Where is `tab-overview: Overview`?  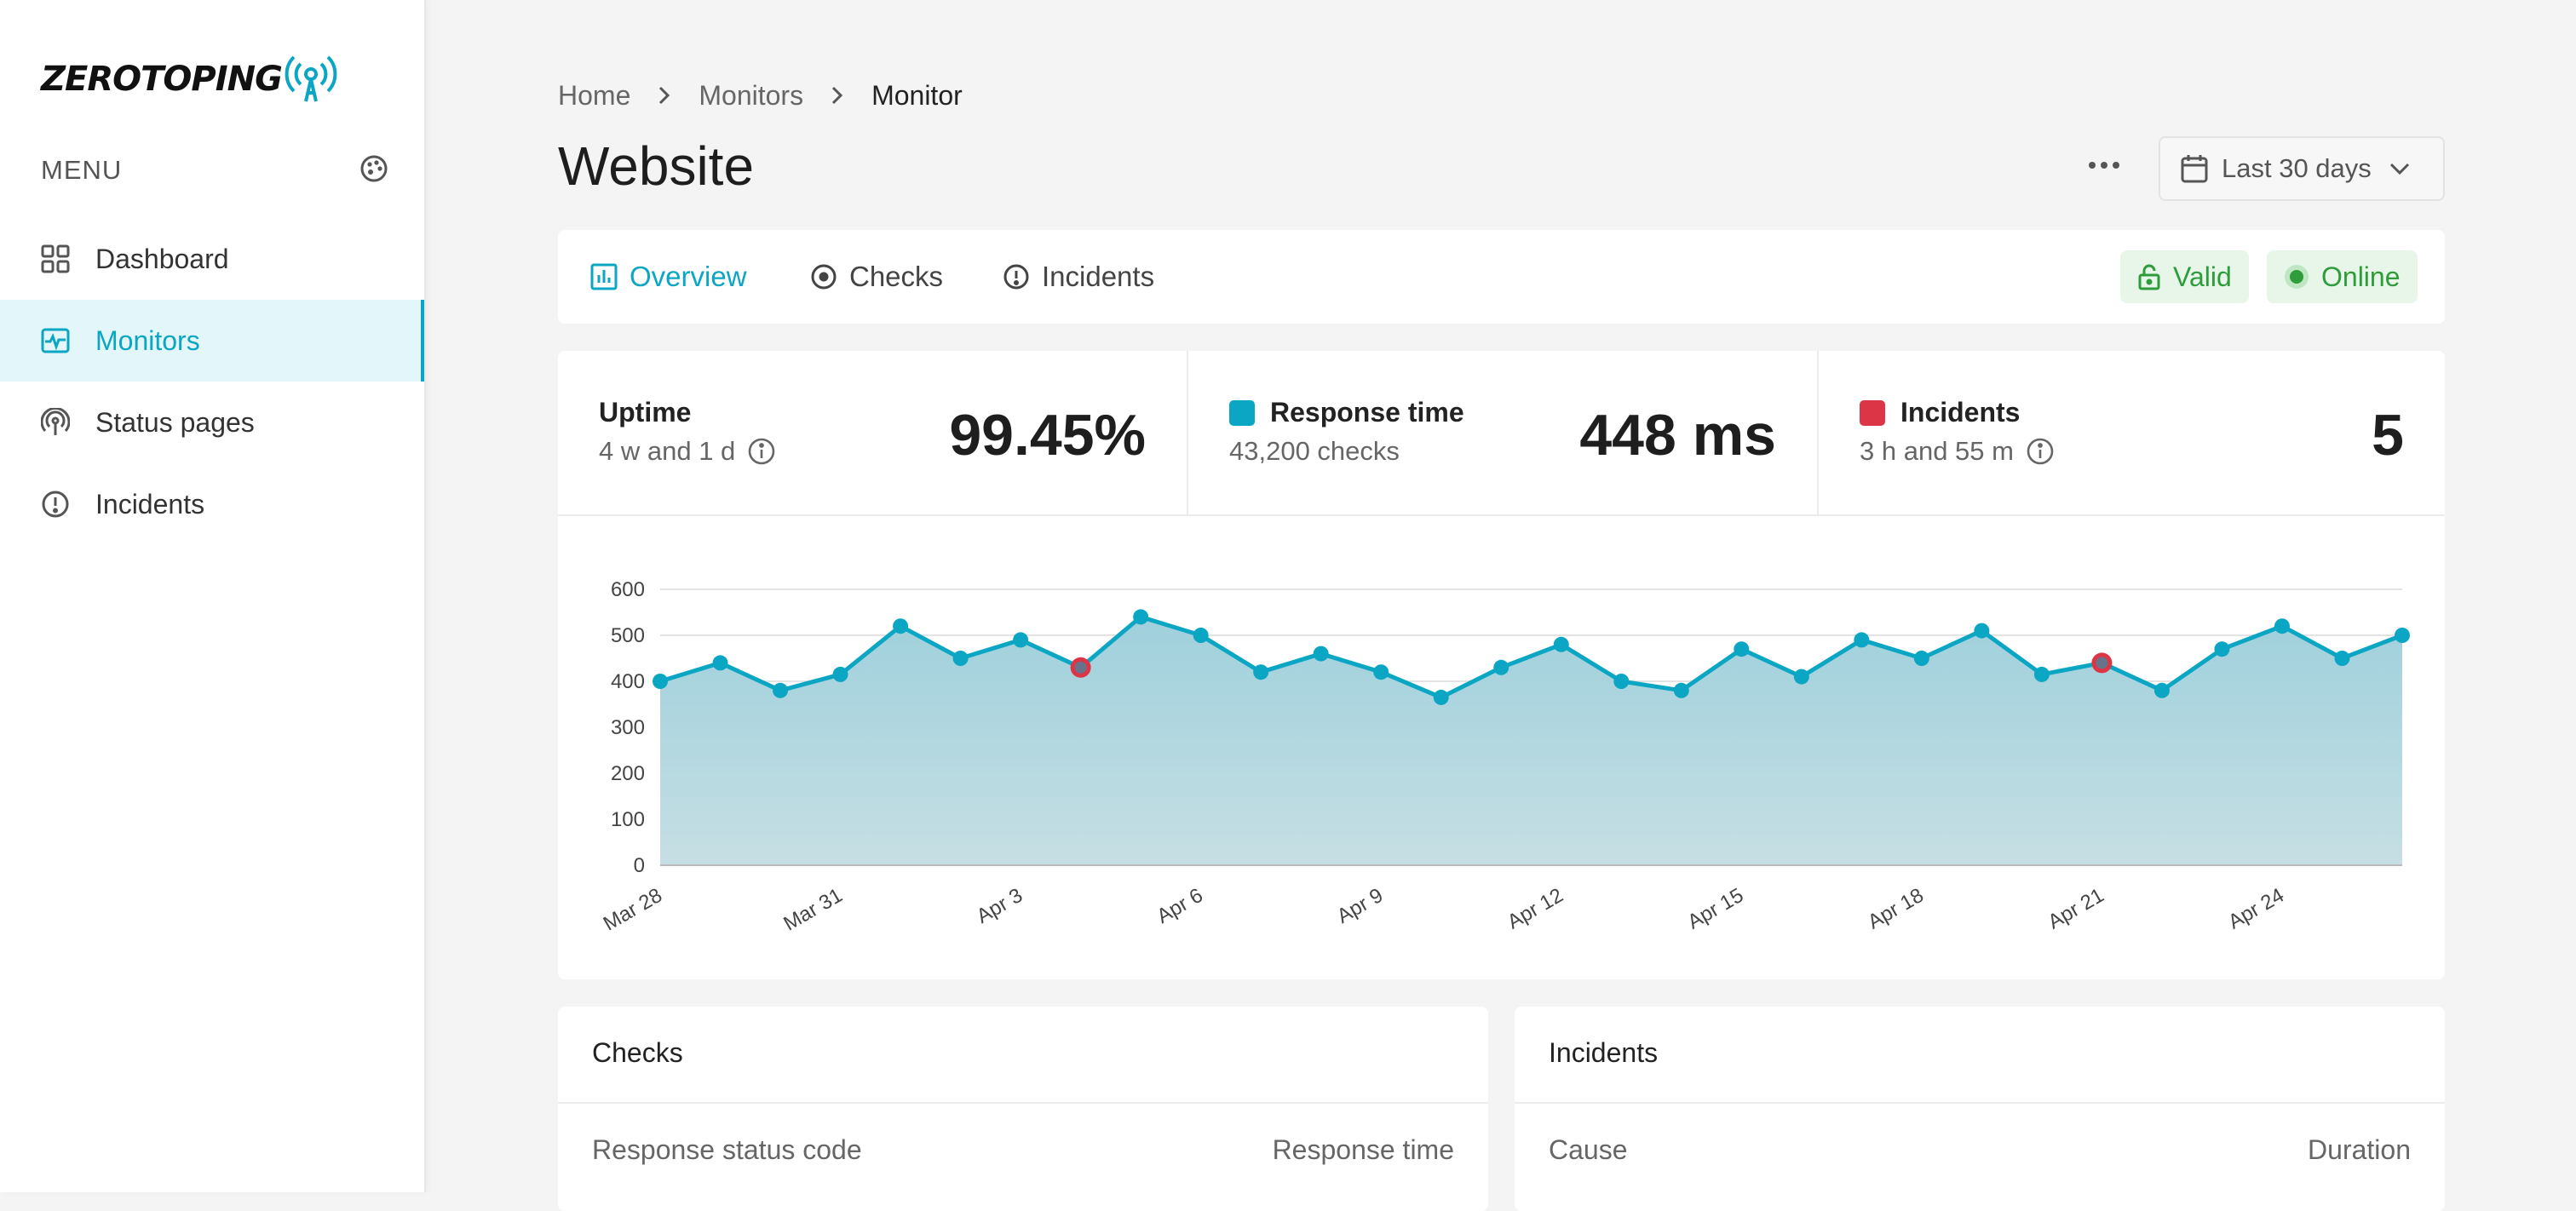
tab-overview: Overview is located at coordinates (669, 277).